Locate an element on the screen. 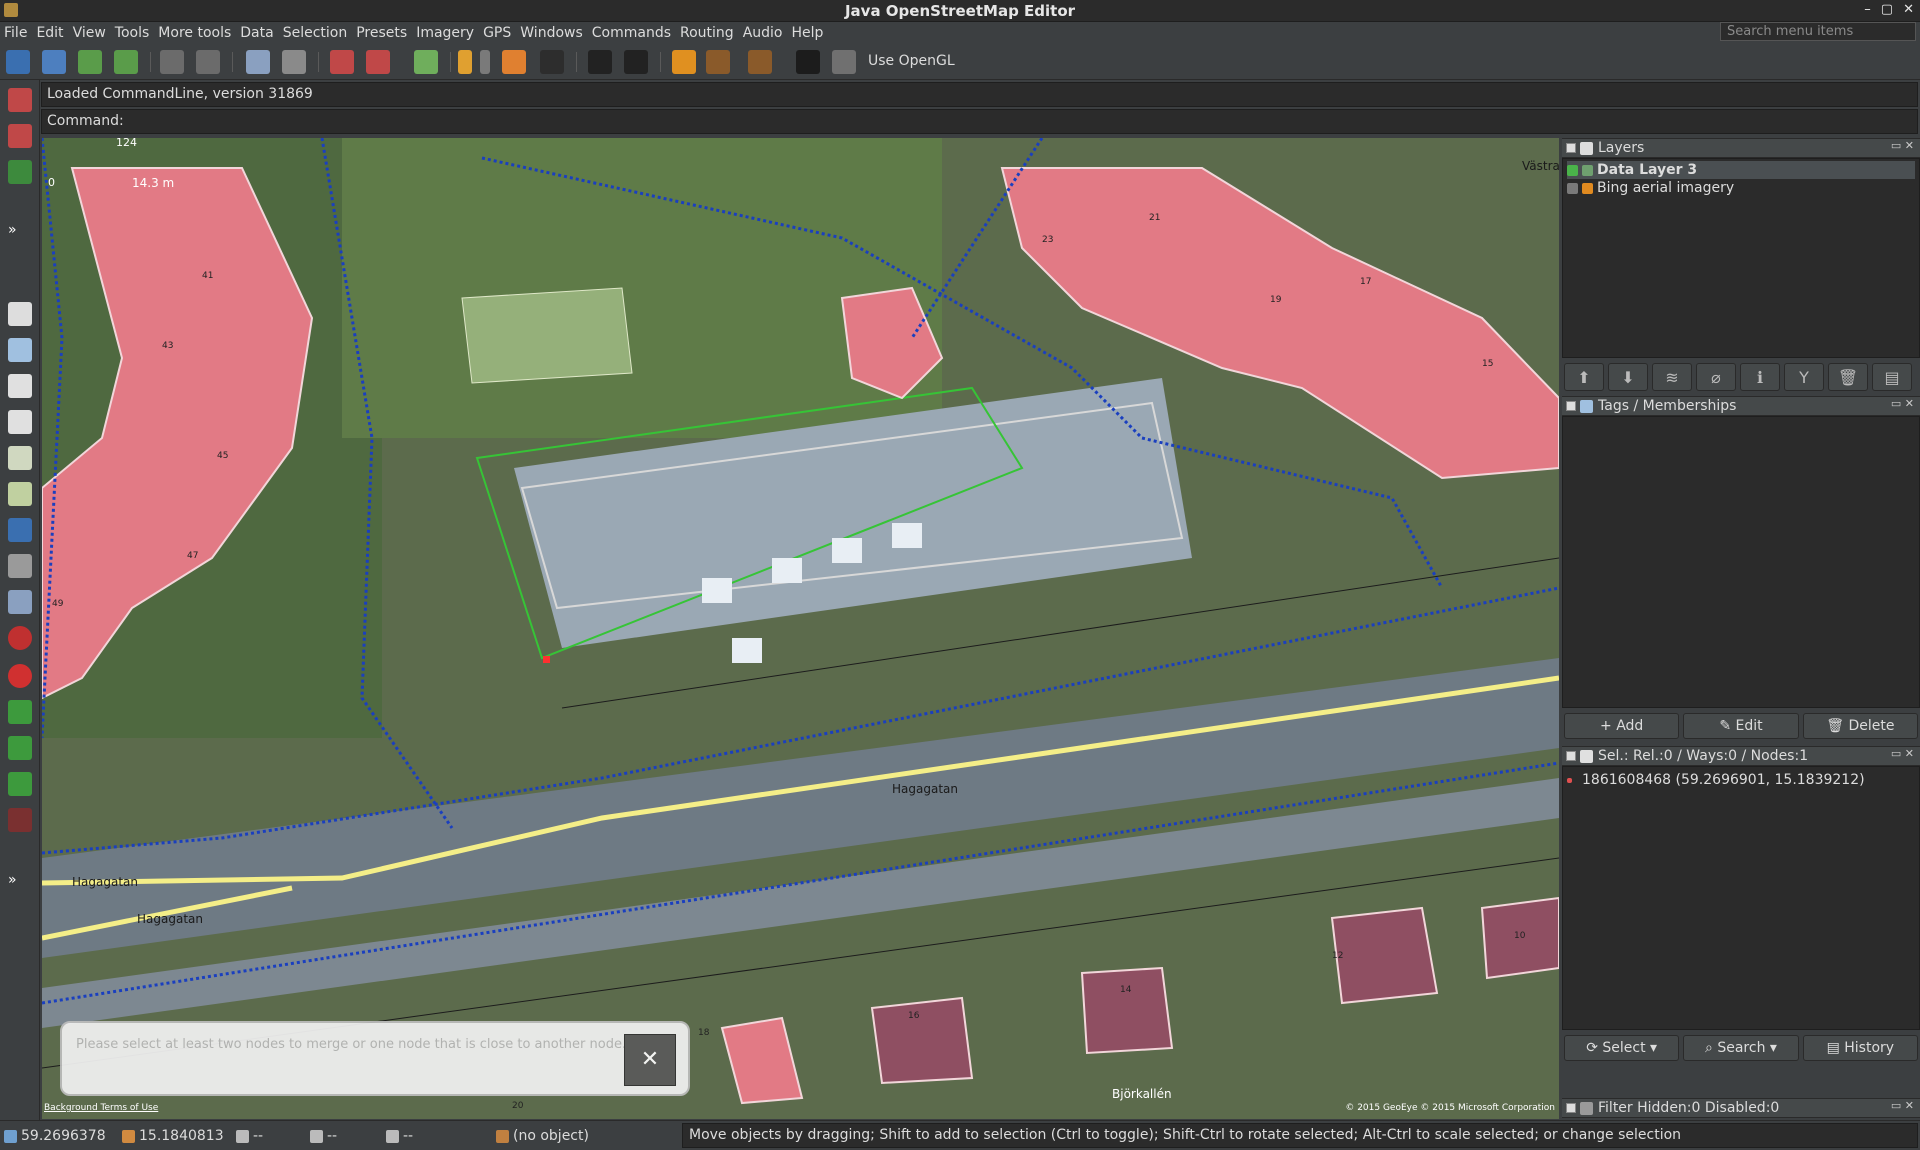  opengl-icon is located at coordinates (844, 62).